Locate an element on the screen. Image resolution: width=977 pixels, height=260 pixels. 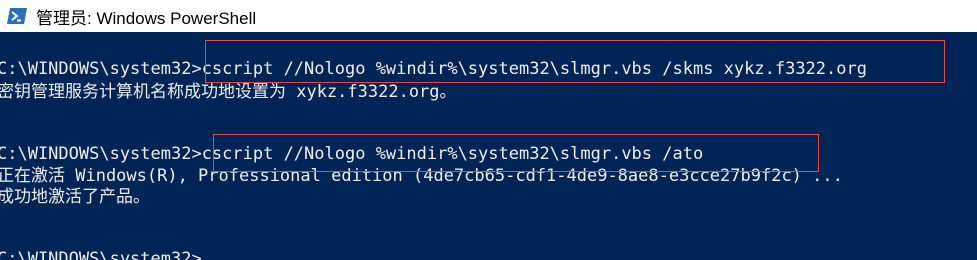
window-title: 管理员: Windows PowerShell is located at coordinates (146, 18).